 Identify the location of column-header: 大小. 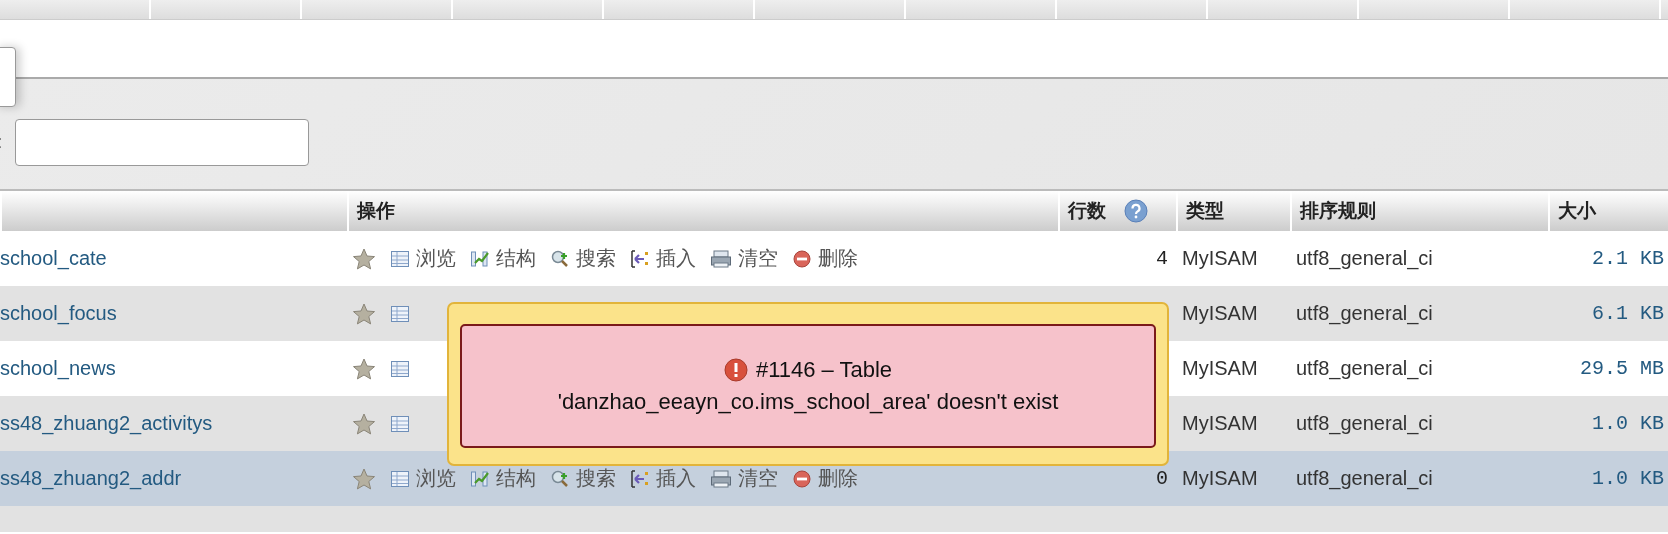
(1577, 211).